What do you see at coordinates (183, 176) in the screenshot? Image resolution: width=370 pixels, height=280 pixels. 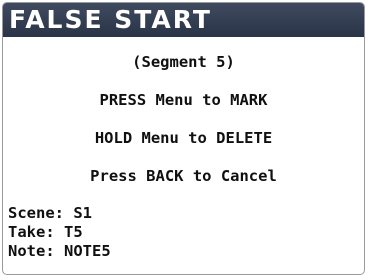 I see `instruction-cancel: Press BACK to Cancel` at bounding box center [183, 176].